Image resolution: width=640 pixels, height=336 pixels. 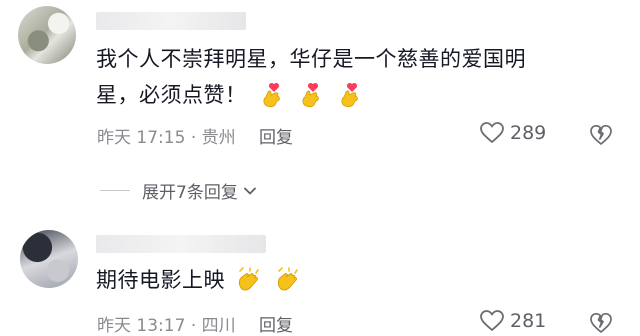 I want to click on comment-text: 期待电影上映, so click(x=199, y=280).